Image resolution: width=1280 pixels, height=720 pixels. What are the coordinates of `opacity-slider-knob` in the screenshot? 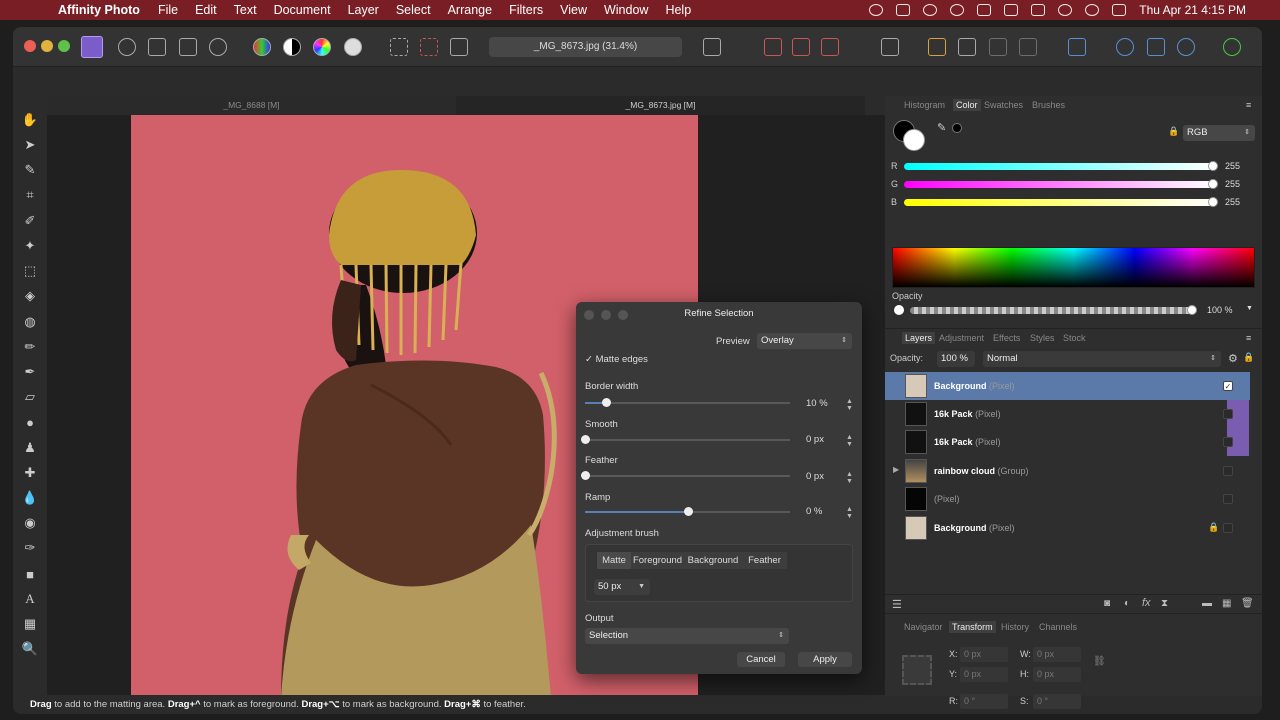 It's located at (1192, 310).